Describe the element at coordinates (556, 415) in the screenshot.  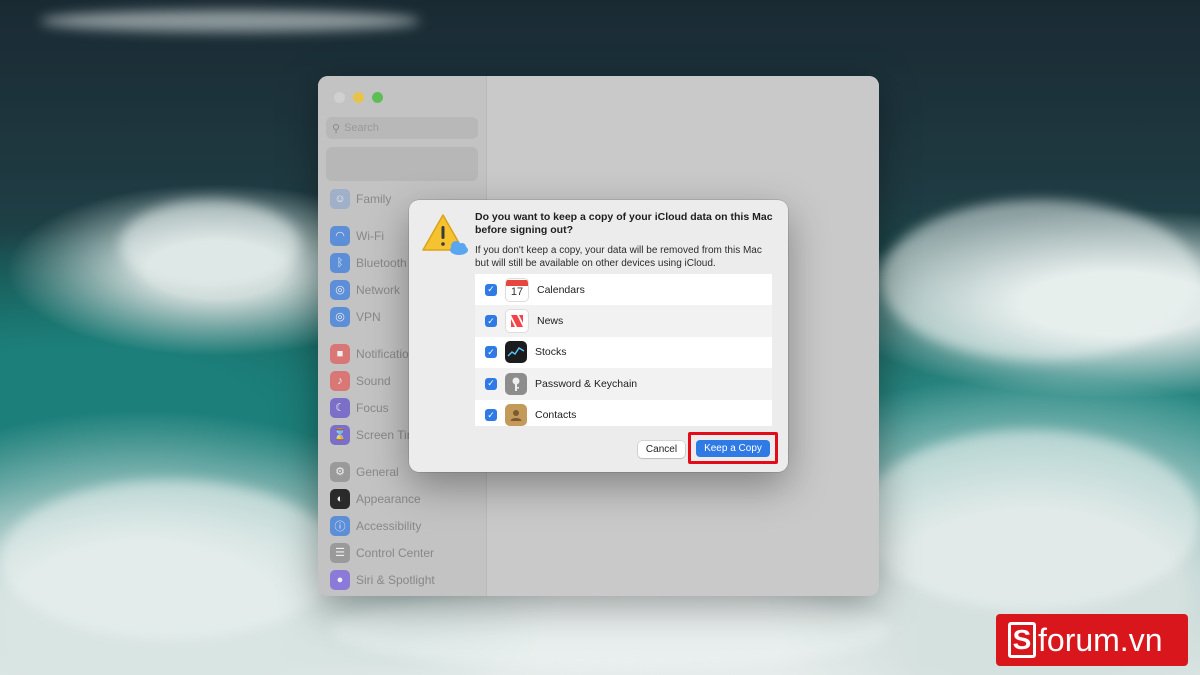
I see `list-item-label: Contacts` at that location.